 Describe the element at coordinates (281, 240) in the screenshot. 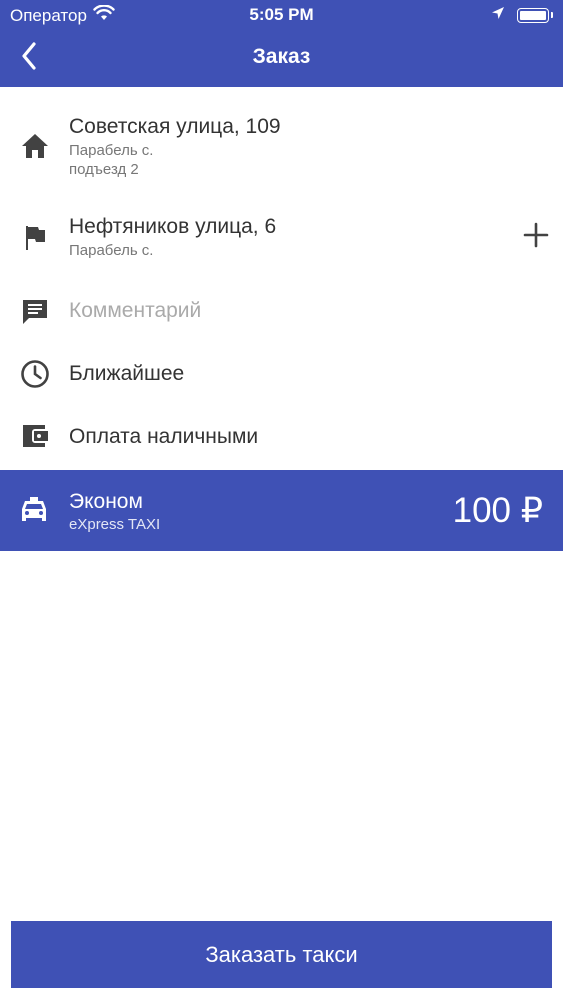

I see `address-to-row: Нефтяников улица, 6 Парабель с.` at that location.